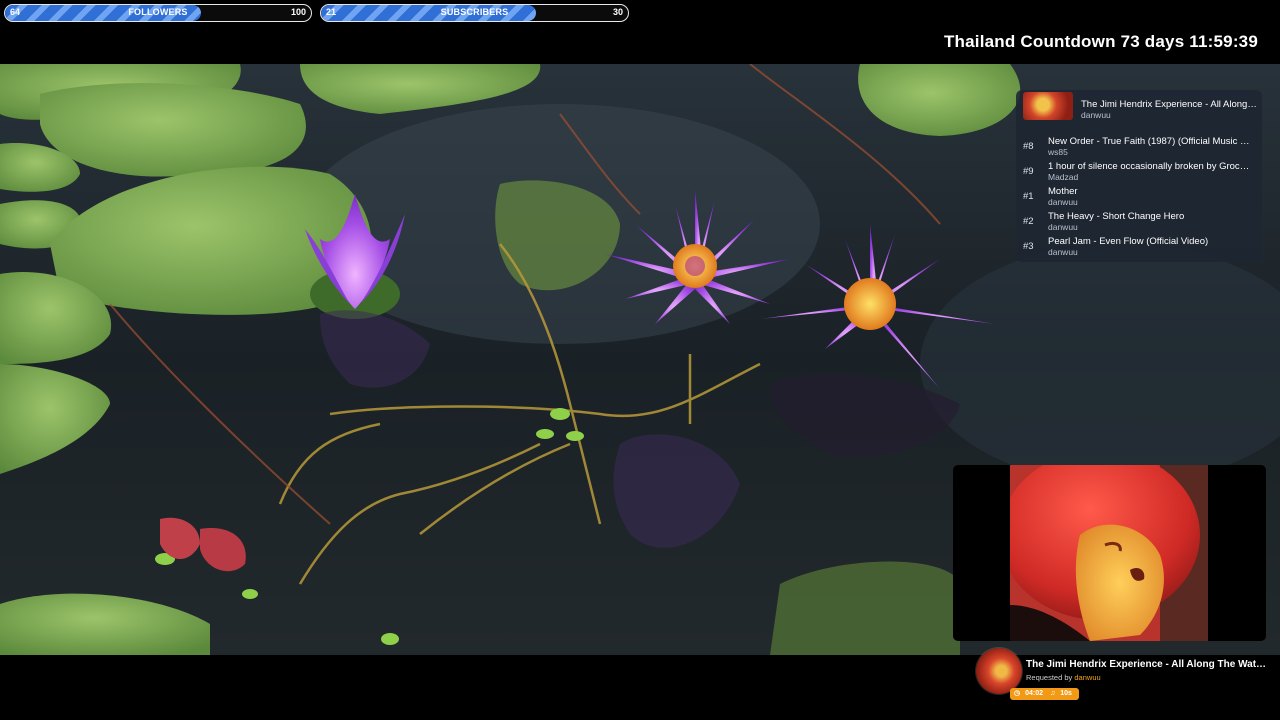 This screenshot has width=1280, height=720. I want to click on clock-icon: ◷, so click(1017, 693).